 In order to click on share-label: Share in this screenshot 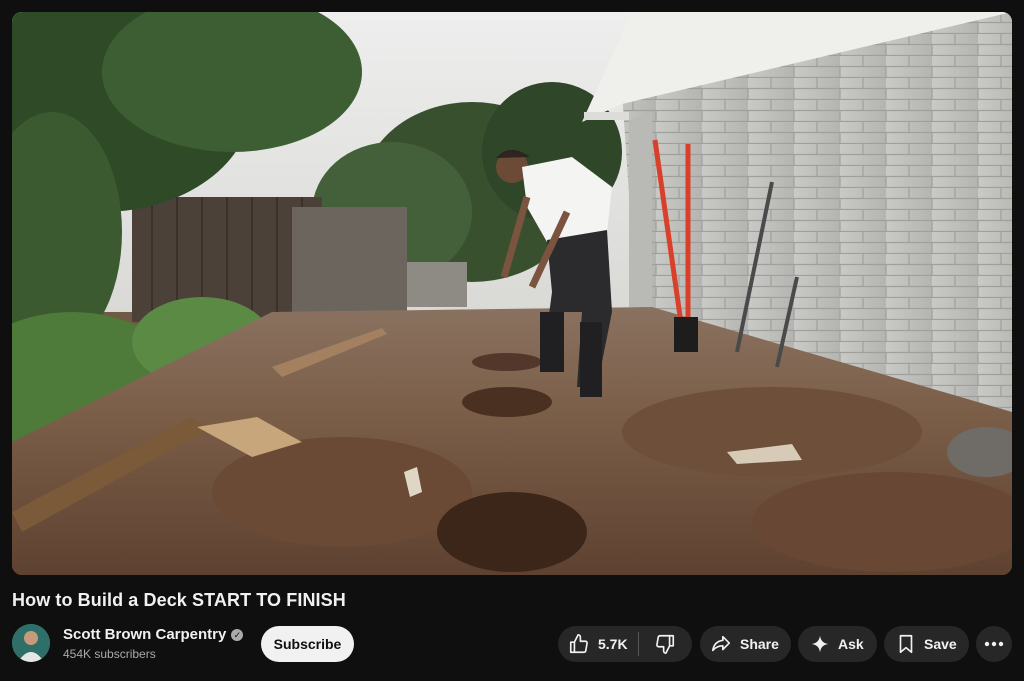, I will do `click(759, 644)`.